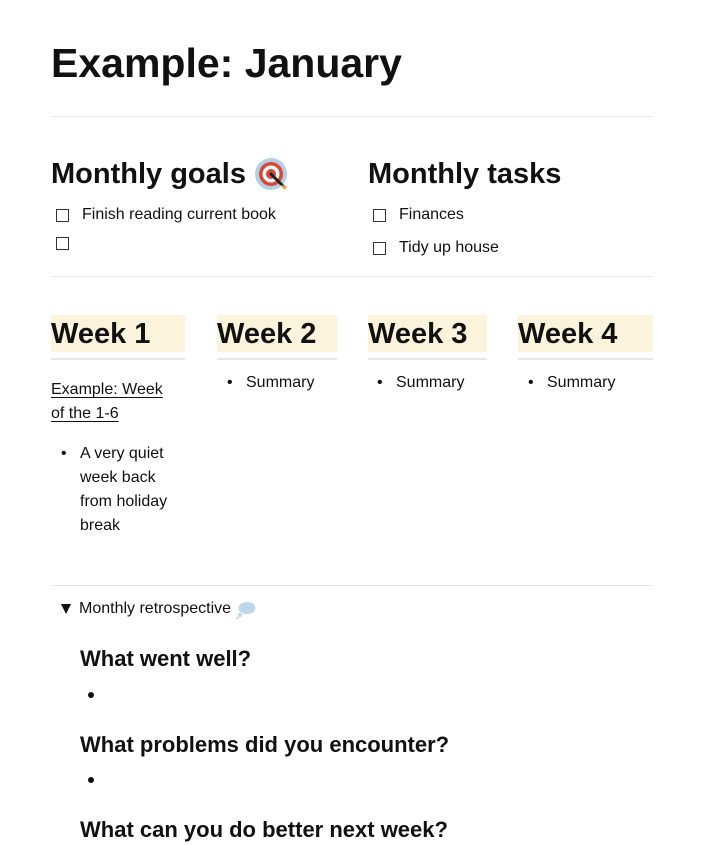 This screenshot has height=845, width=727. What do you see at coordinates (585, 333) in the screenshot?
I see `week-4-heading: Week 4` at bounding box center [585, 333].